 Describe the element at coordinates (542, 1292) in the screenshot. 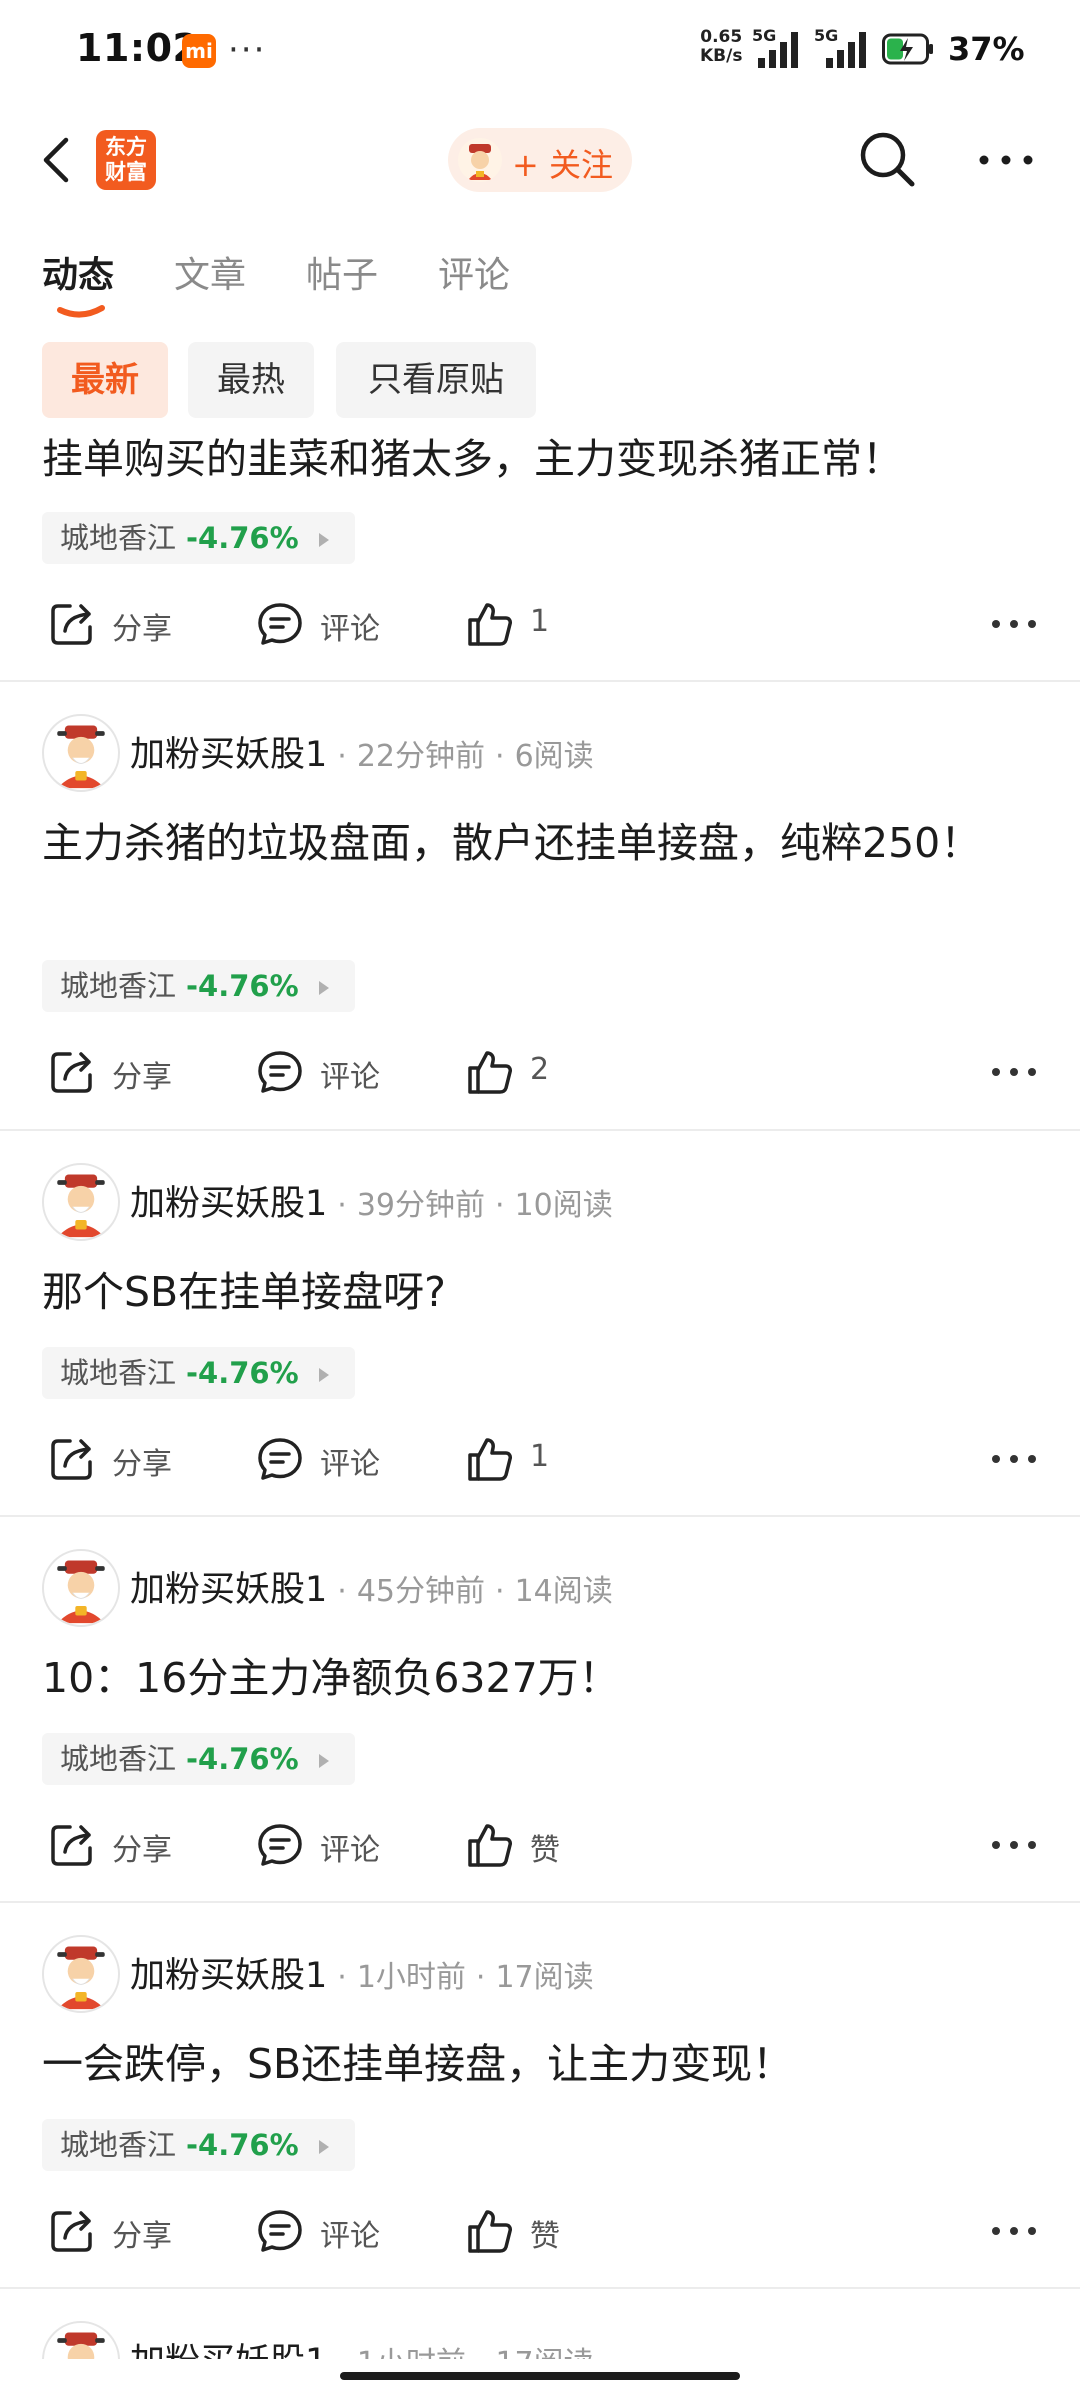

I see `post-content: 那个SB在挂单接盘呀?` at that location.